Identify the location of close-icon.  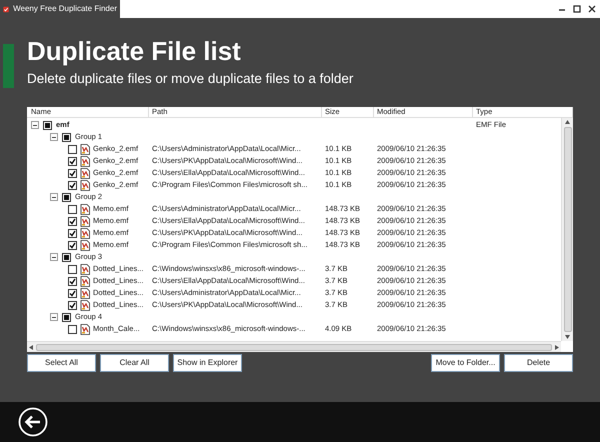
(592, 9).